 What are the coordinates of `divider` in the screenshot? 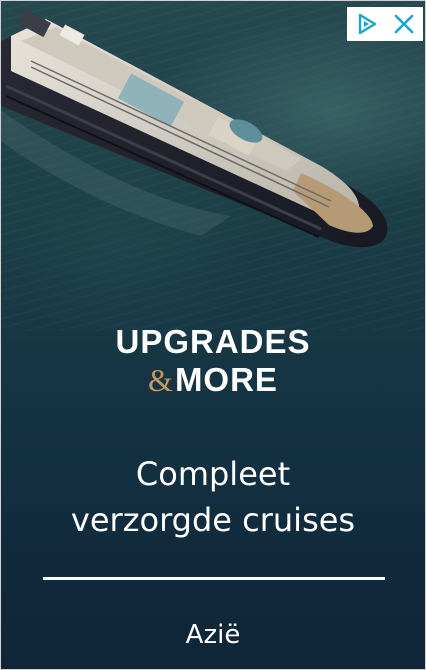 It's located at (214, 578).